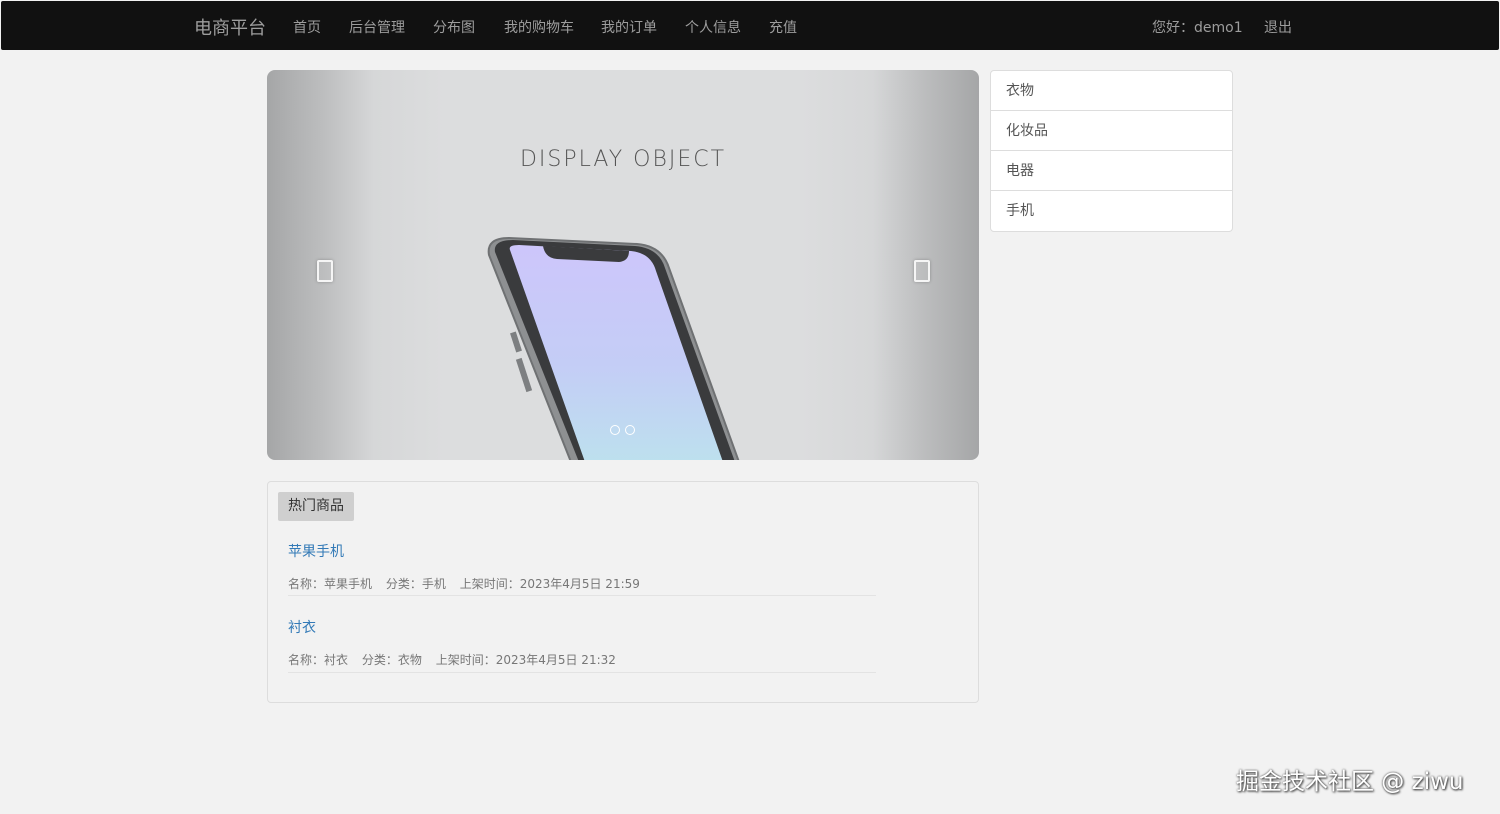 Image resolution: width=1500 pixels, height=814 pixels. I want to click on product-meta: 名称：苹果手机 分类：手机 上架时间：2023年4月5日 21:59, so click(582, 583).